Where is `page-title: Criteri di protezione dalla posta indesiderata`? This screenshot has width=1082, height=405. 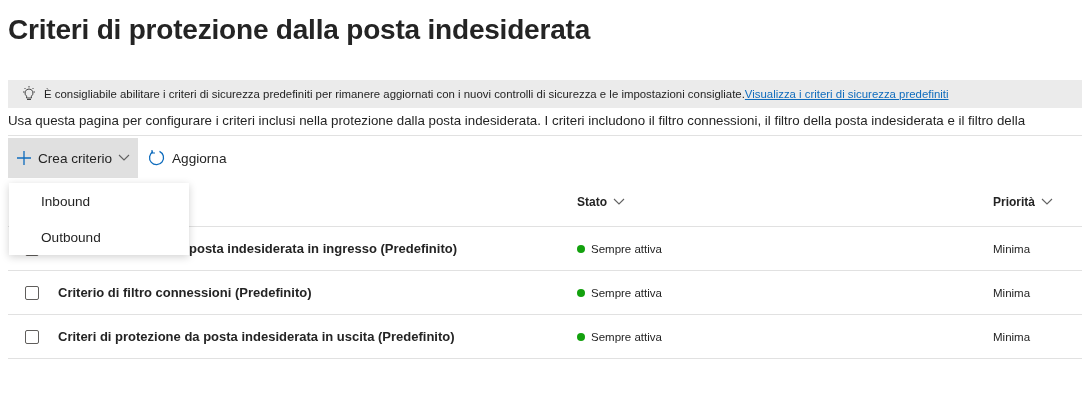
page-title: Criteri di protezione dalla posta indesiderata is located at coordinates (300, 30).